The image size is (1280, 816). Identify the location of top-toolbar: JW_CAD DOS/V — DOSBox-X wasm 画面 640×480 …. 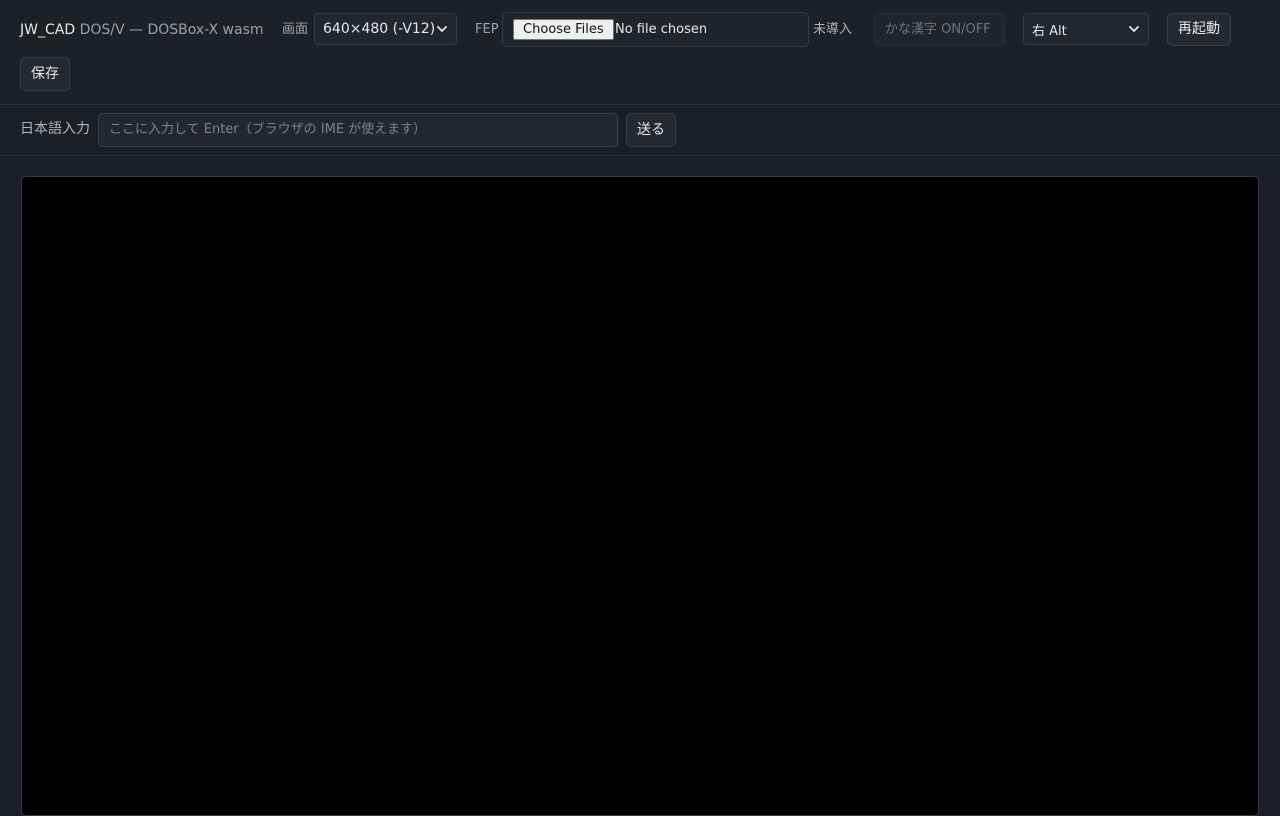
(640, 52).